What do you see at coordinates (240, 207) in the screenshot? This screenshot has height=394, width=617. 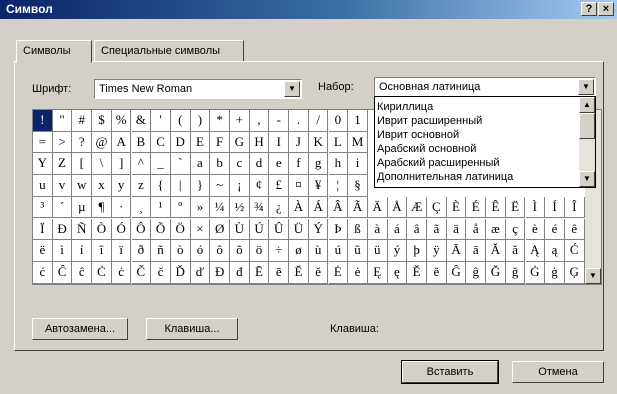 I see `symbol-cell: ½` at bounding box center [240, 207].